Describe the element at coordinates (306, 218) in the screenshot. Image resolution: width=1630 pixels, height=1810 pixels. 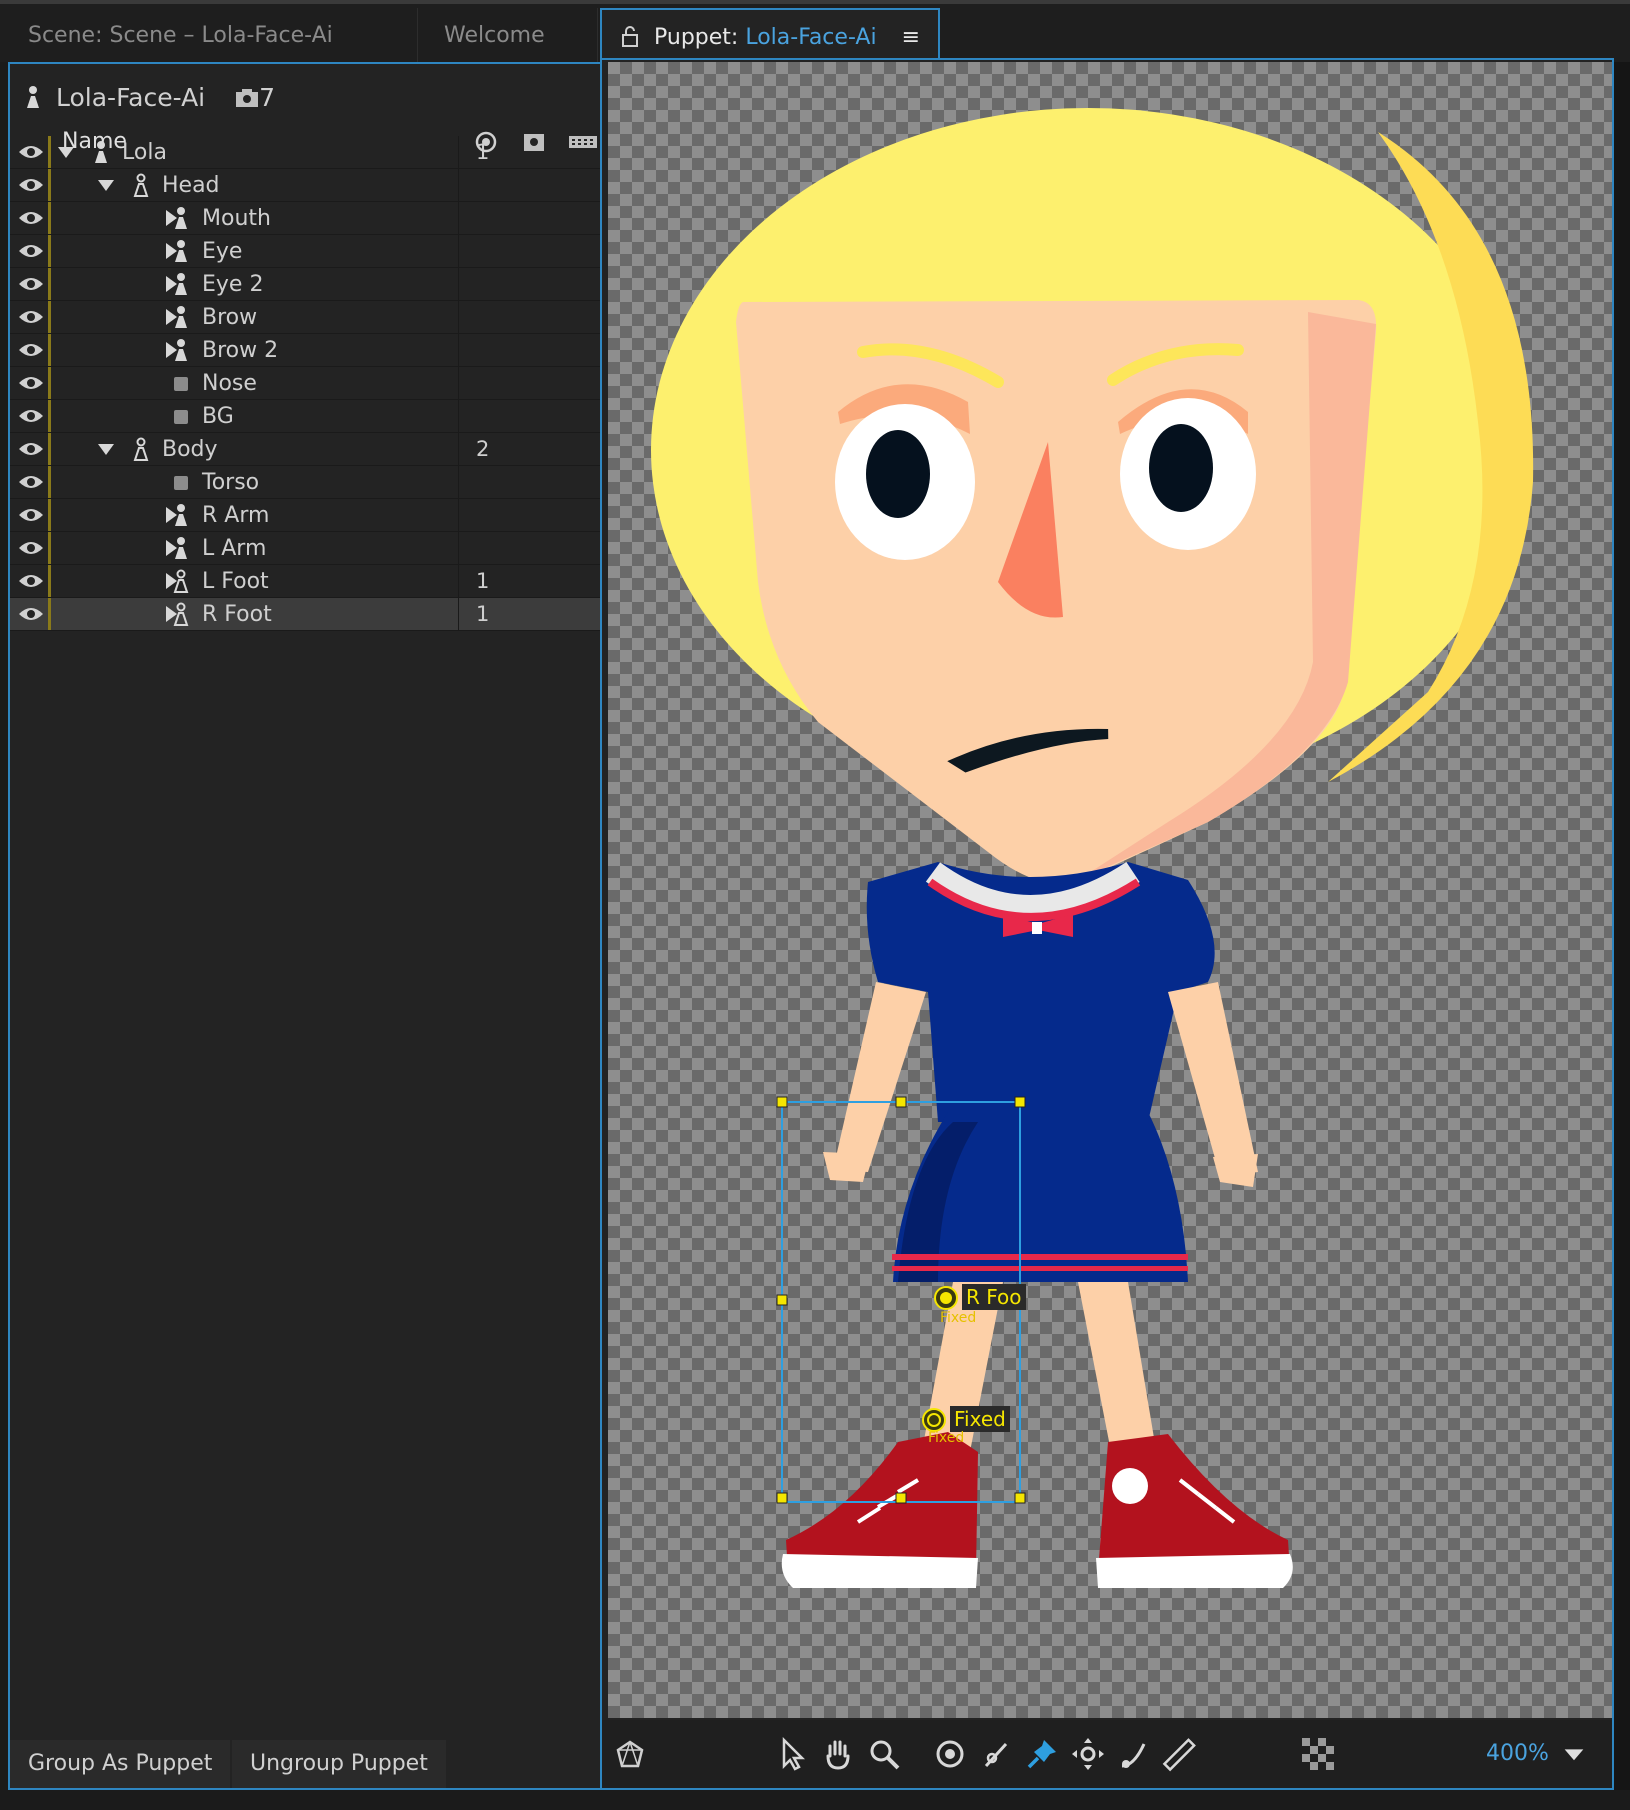
I see `layer-row: Mouth` at that location.